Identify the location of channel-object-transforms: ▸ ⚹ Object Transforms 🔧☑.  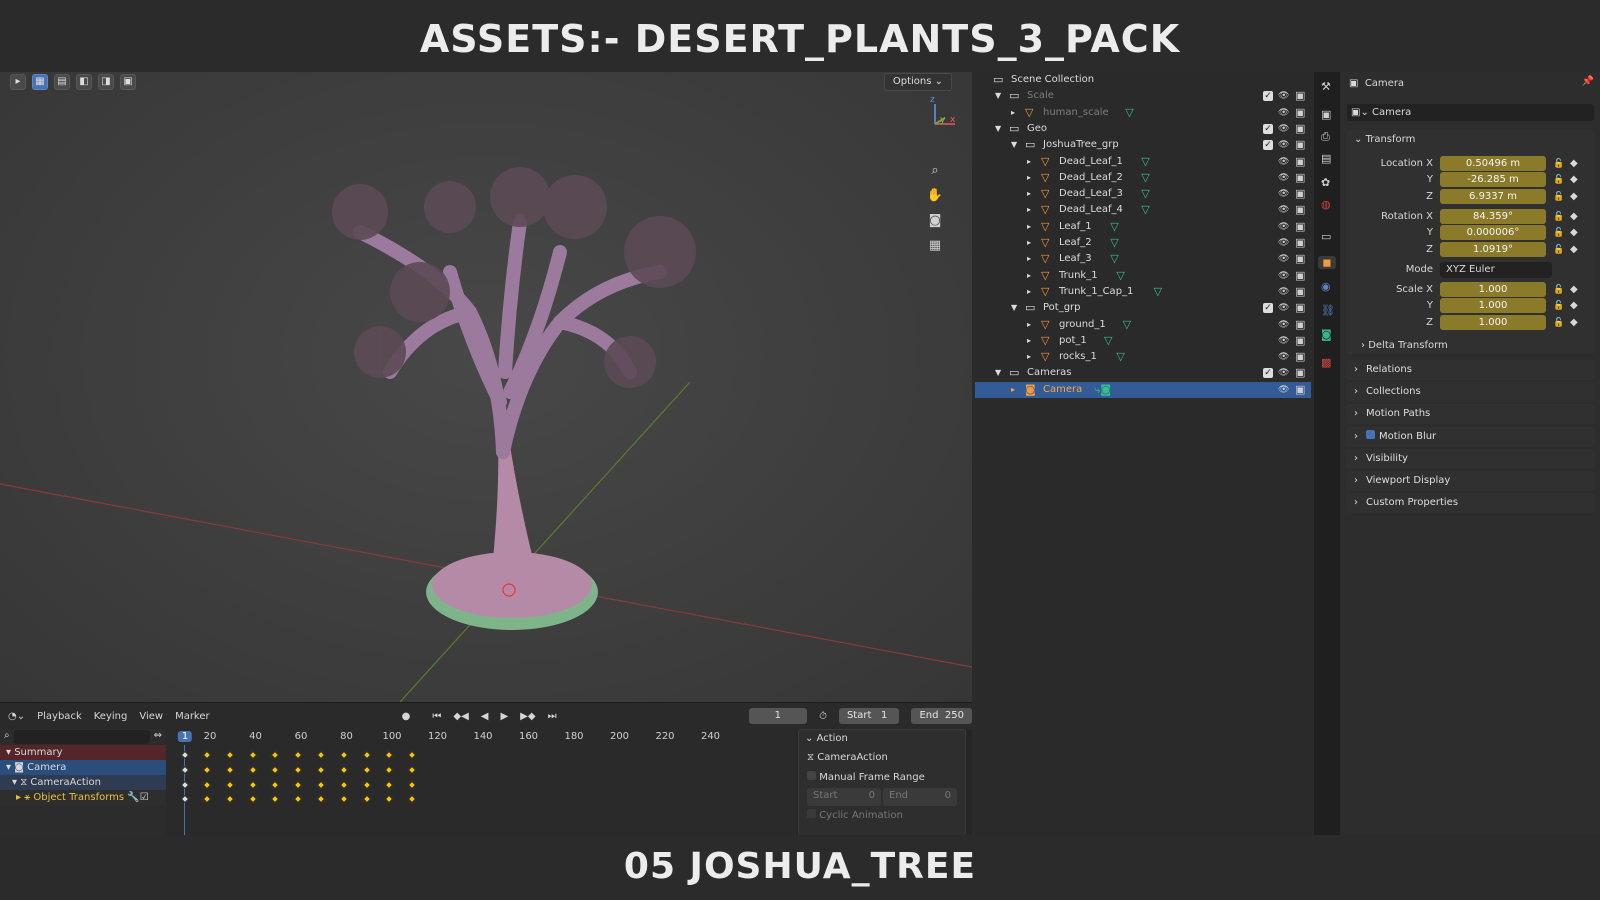
(83, 797).